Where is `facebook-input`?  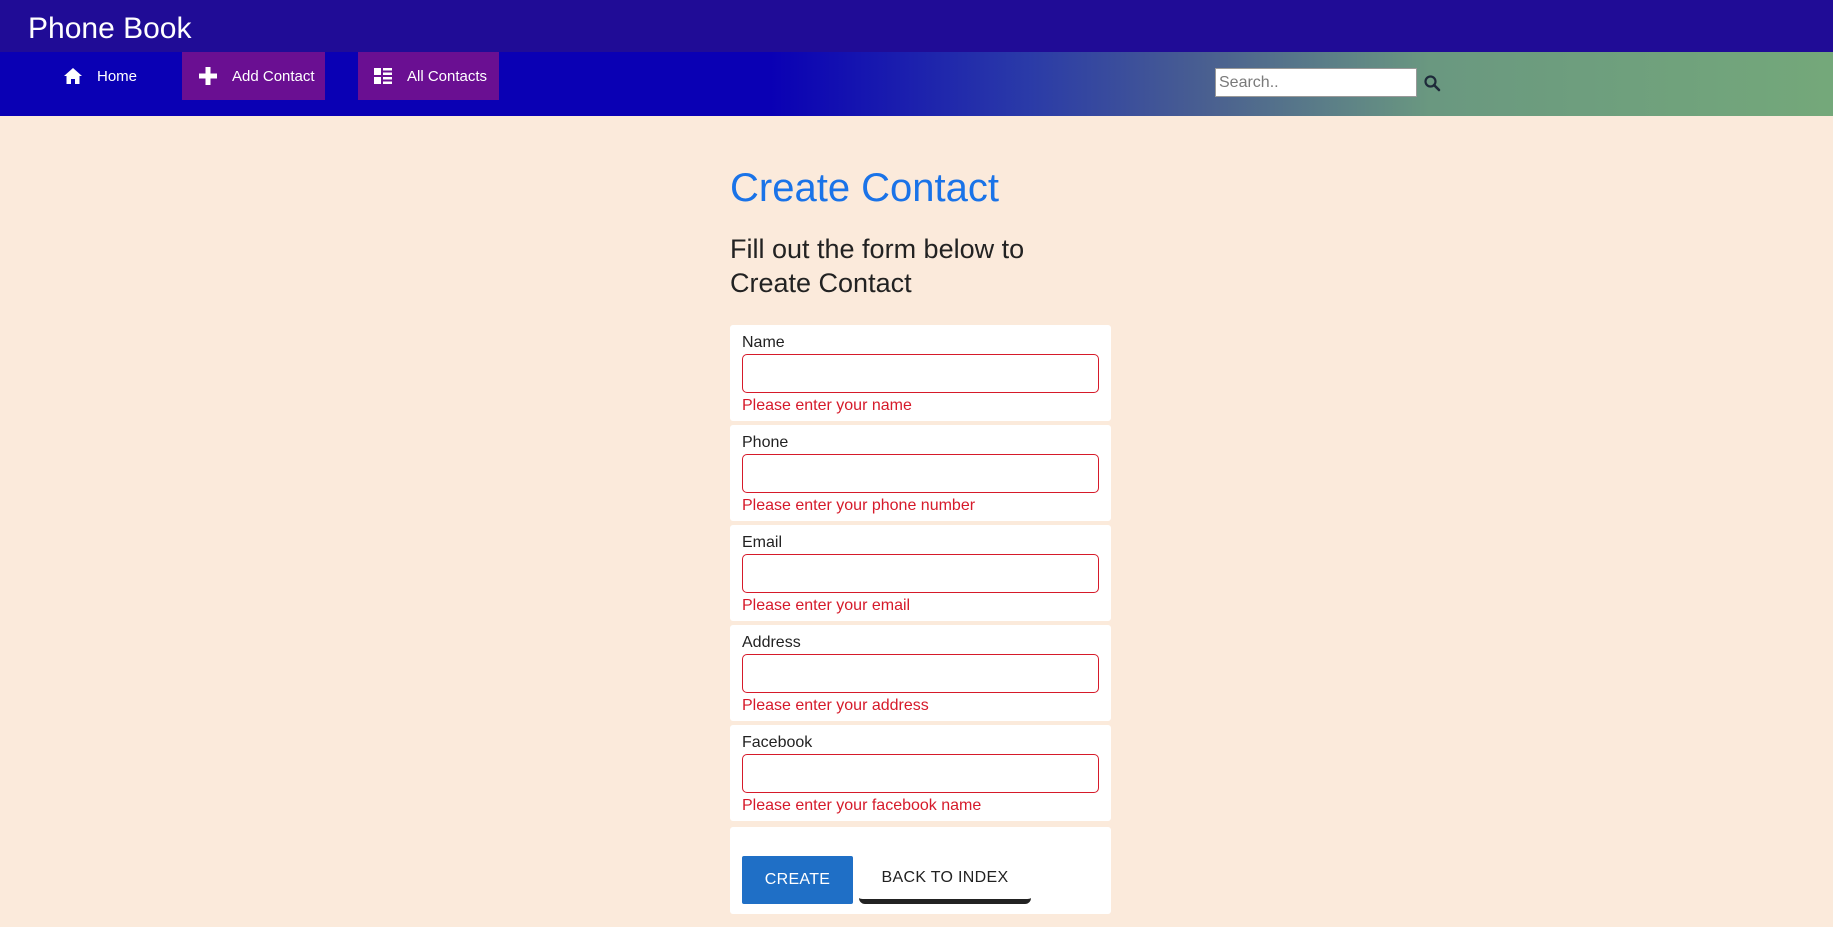
facebook-input is located at coordinates (920, 773).